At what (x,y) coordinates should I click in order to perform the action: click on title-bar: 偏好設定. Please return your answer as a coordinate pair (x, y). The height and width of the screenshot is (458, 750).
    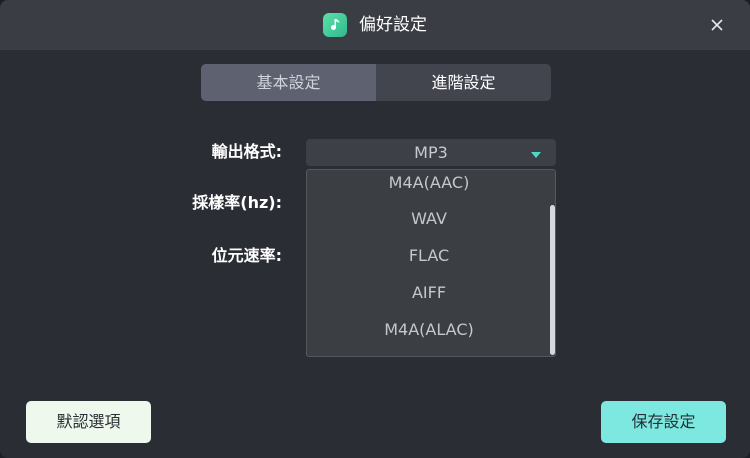
    Looking at the image, I should click on (375, 25).